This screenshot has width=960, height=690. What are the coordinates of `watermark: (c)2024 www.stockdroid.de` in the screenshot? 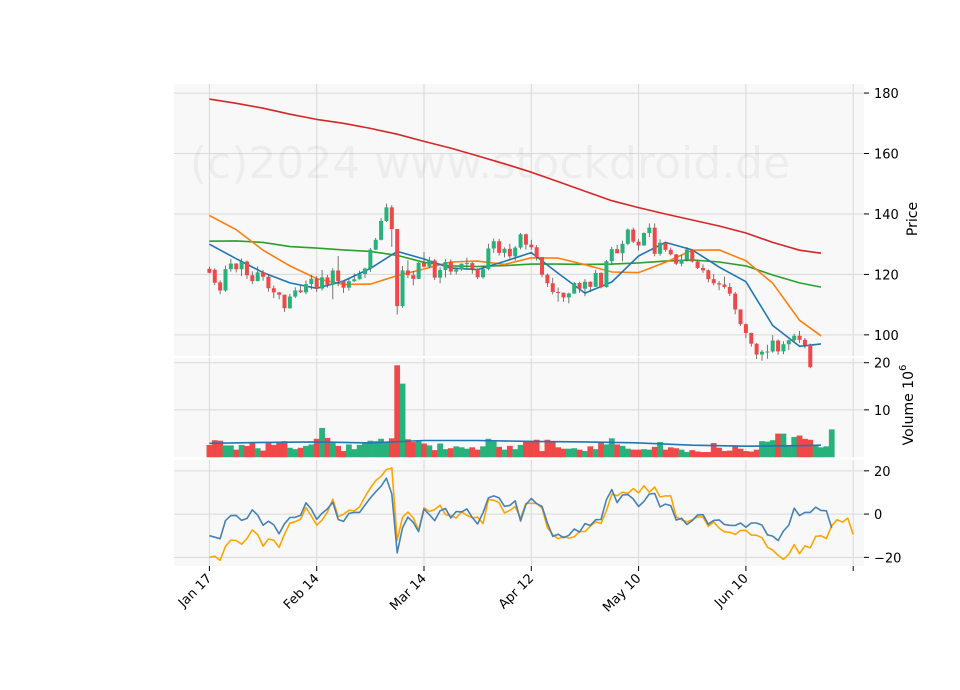 It's located at (490, 163).